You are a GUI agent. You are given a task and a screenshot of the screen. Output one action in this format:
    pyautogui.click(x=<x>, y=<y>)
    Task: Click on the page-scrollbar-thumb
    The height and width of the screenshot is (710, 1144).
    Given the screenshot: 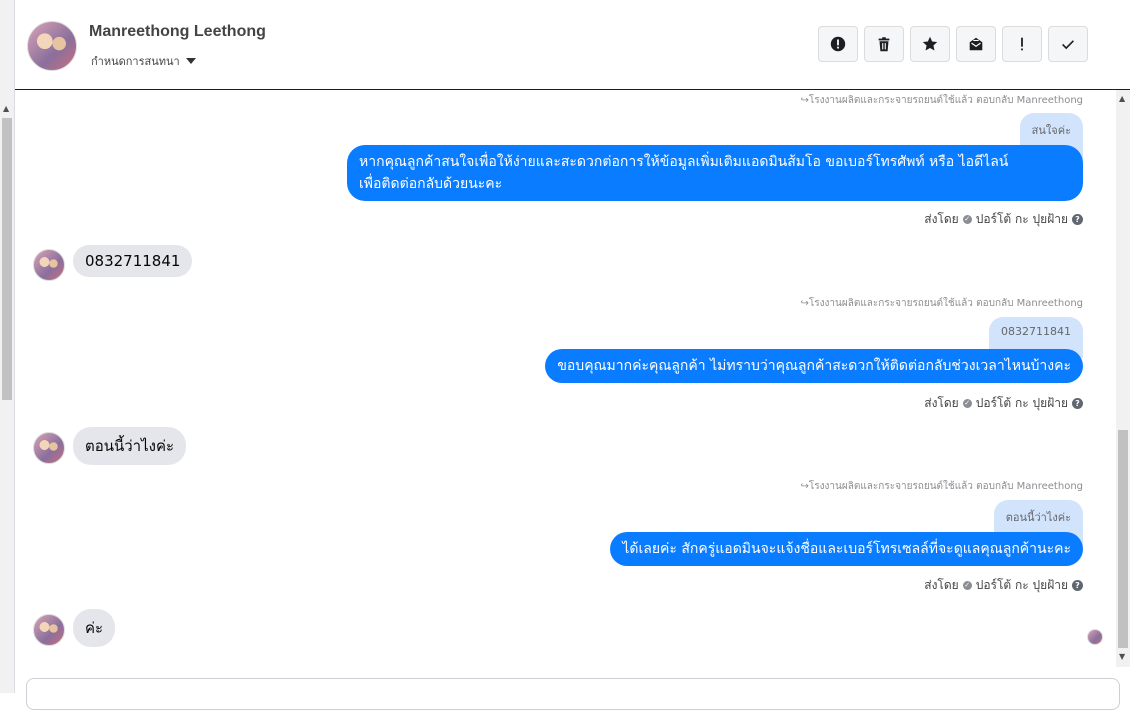 What is the action you would take?
    pyautogui.click(x=7, y=259)
    